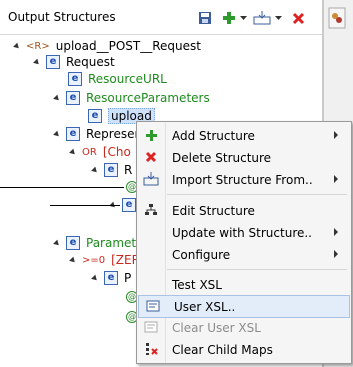  Describe the element at coordinates (148, 98) in the screenshot. I see `tree-node-label: ResourceParameters` at that location.